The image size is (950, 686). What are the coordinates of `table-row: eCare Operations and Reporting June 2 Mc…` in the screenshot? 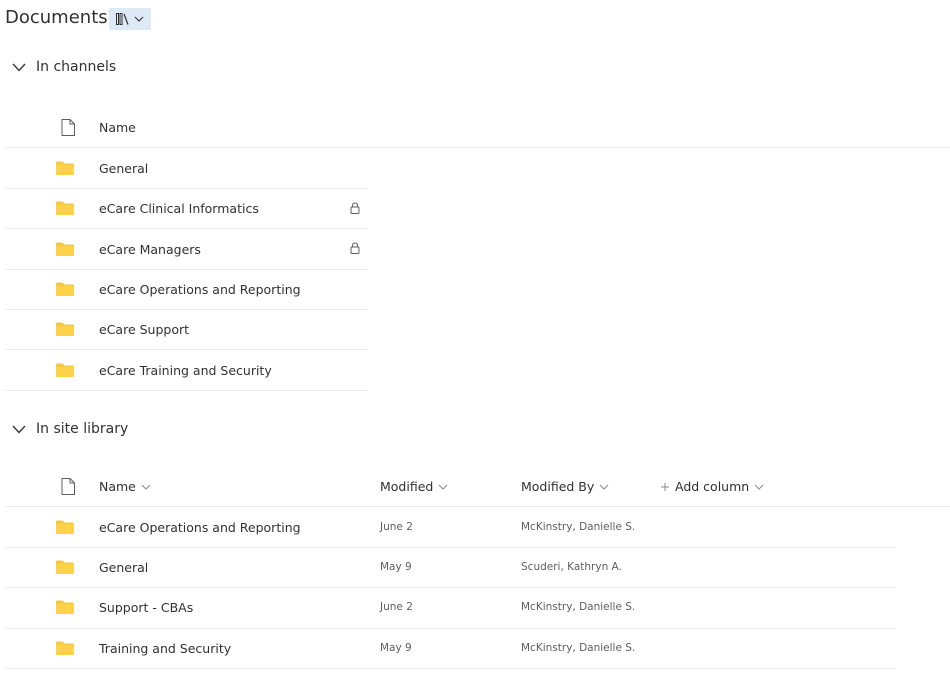 It's located at (447, 527).